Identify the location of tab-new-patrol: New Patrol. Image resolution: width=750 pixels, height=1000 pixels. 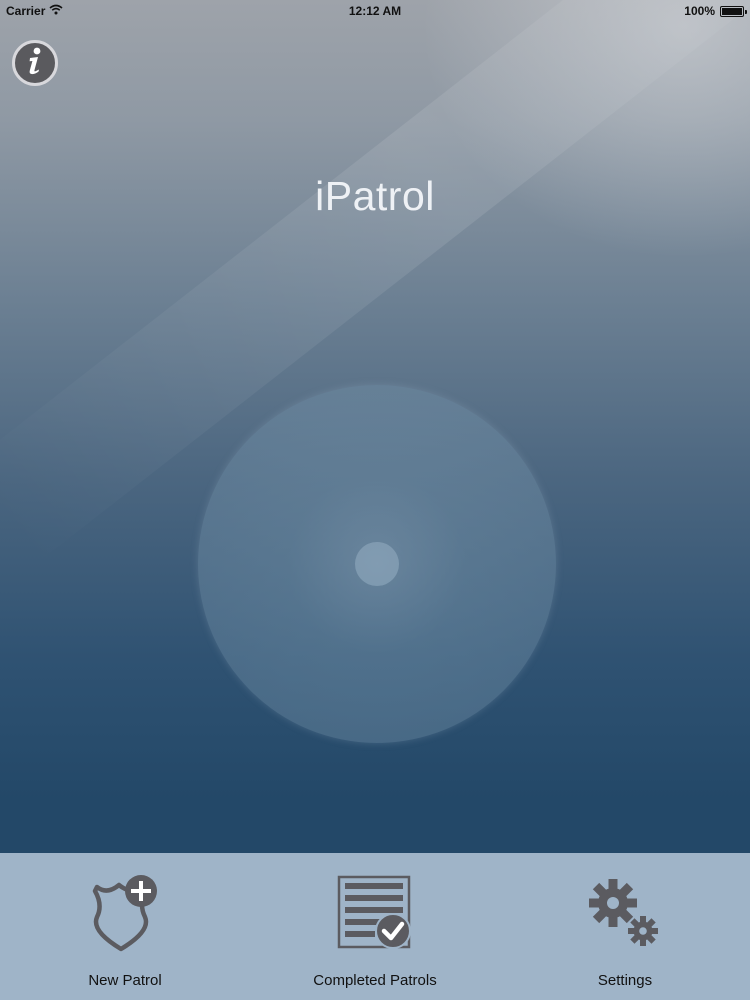
(125, 926).